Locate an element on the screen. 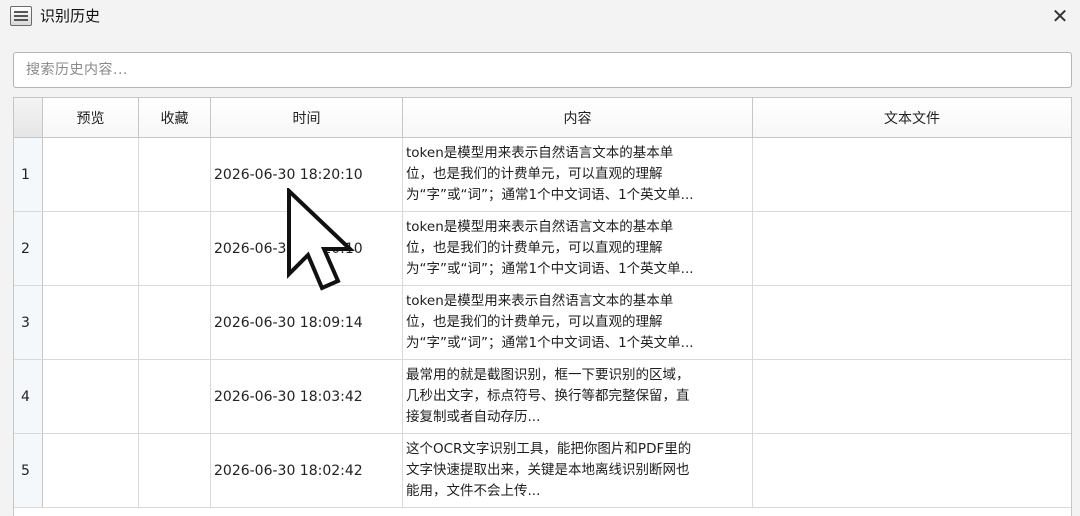 The image size is (1080, 516). column-header-favorite: 收藏 is located at coordinates (175, 117).